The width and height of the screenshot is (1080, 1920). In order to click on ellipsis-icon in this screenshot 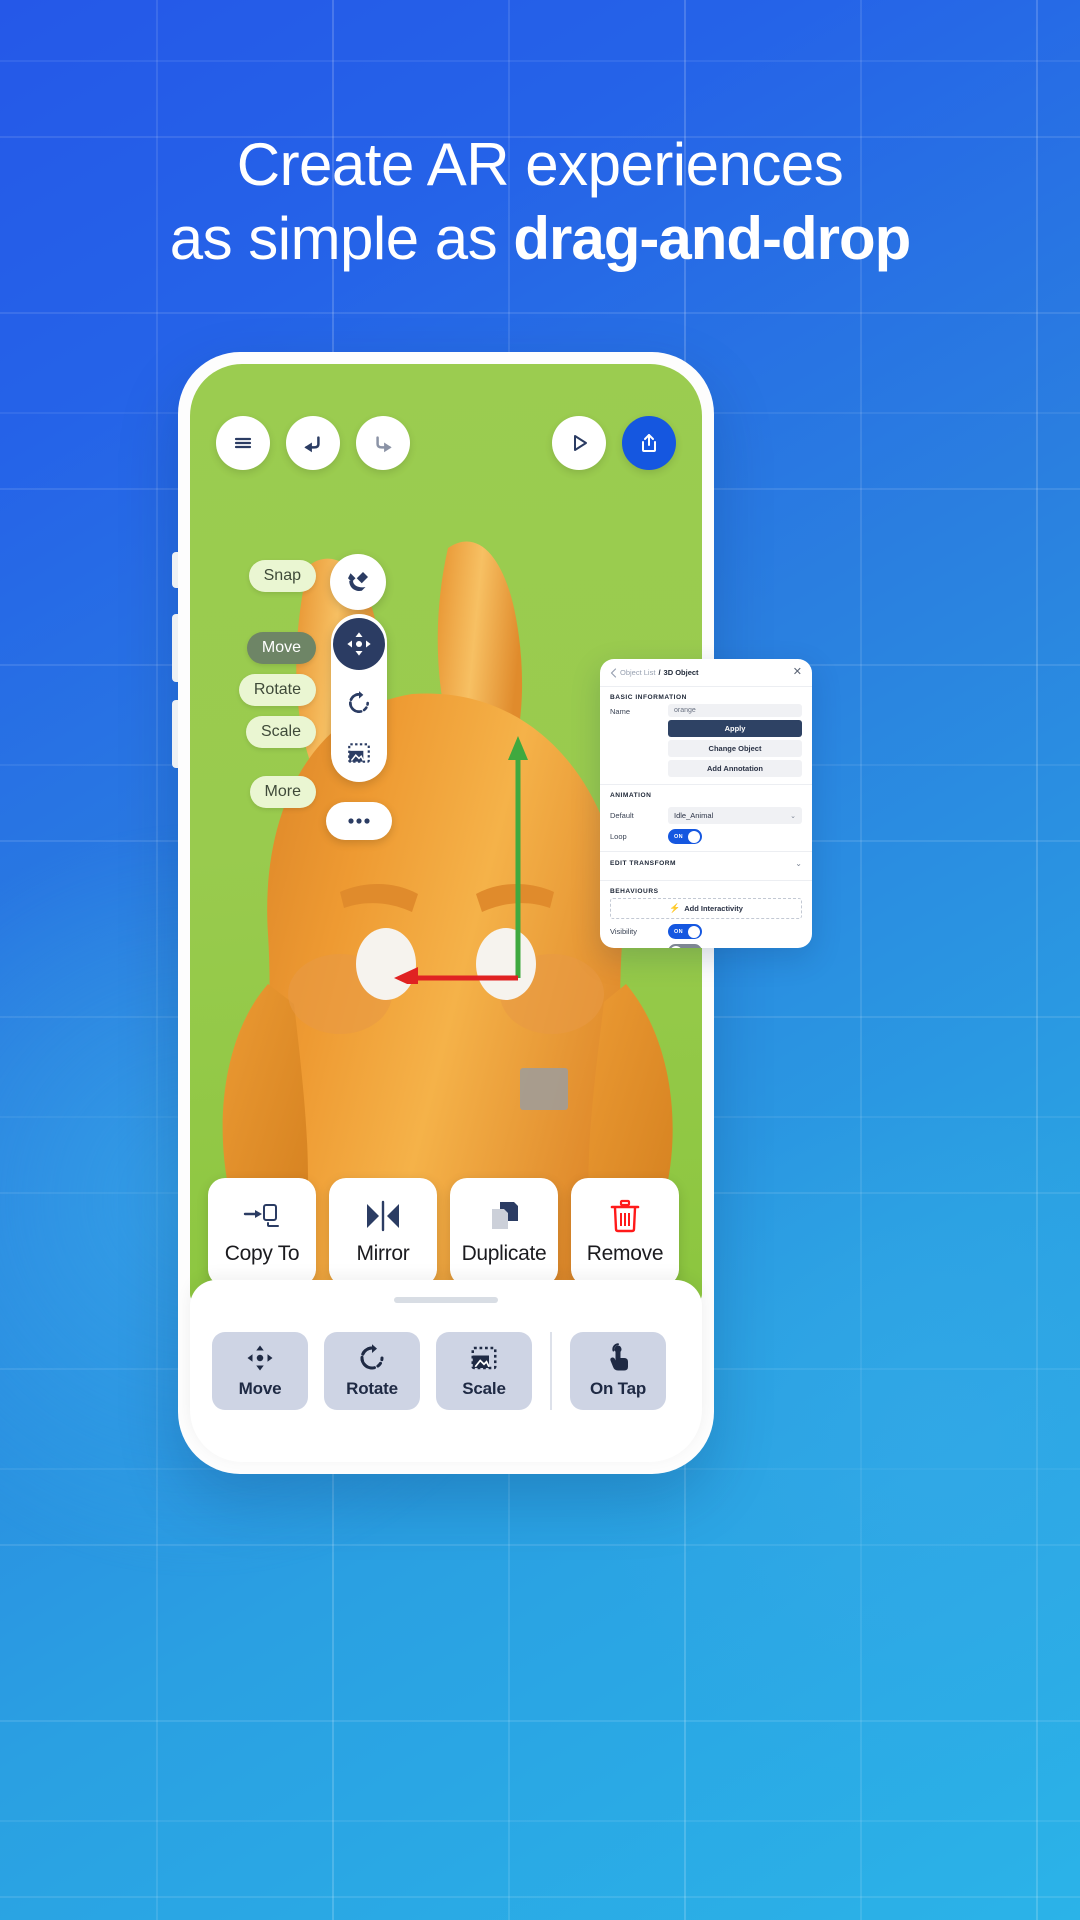, I will do `click(359, 821)`.